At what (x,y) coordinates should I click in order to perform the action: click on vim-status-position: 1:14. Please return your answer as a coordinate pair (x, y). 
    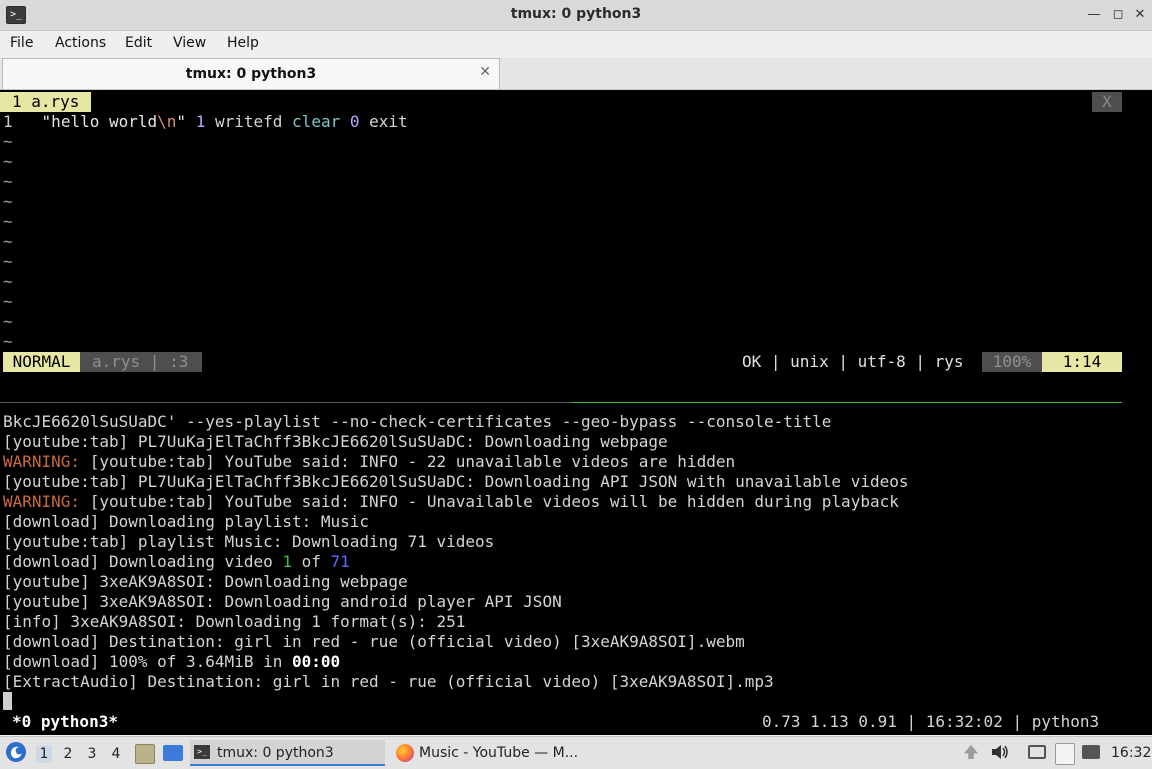
    Looking at the image, I should click on (1082, 362).